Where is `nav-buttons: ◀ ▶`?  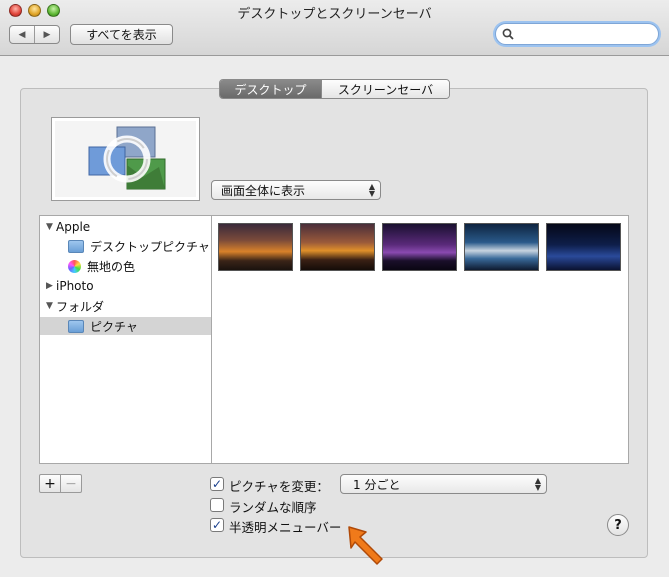 nav-buttons: ◀ ▶ is located at coordinates (34, 34).